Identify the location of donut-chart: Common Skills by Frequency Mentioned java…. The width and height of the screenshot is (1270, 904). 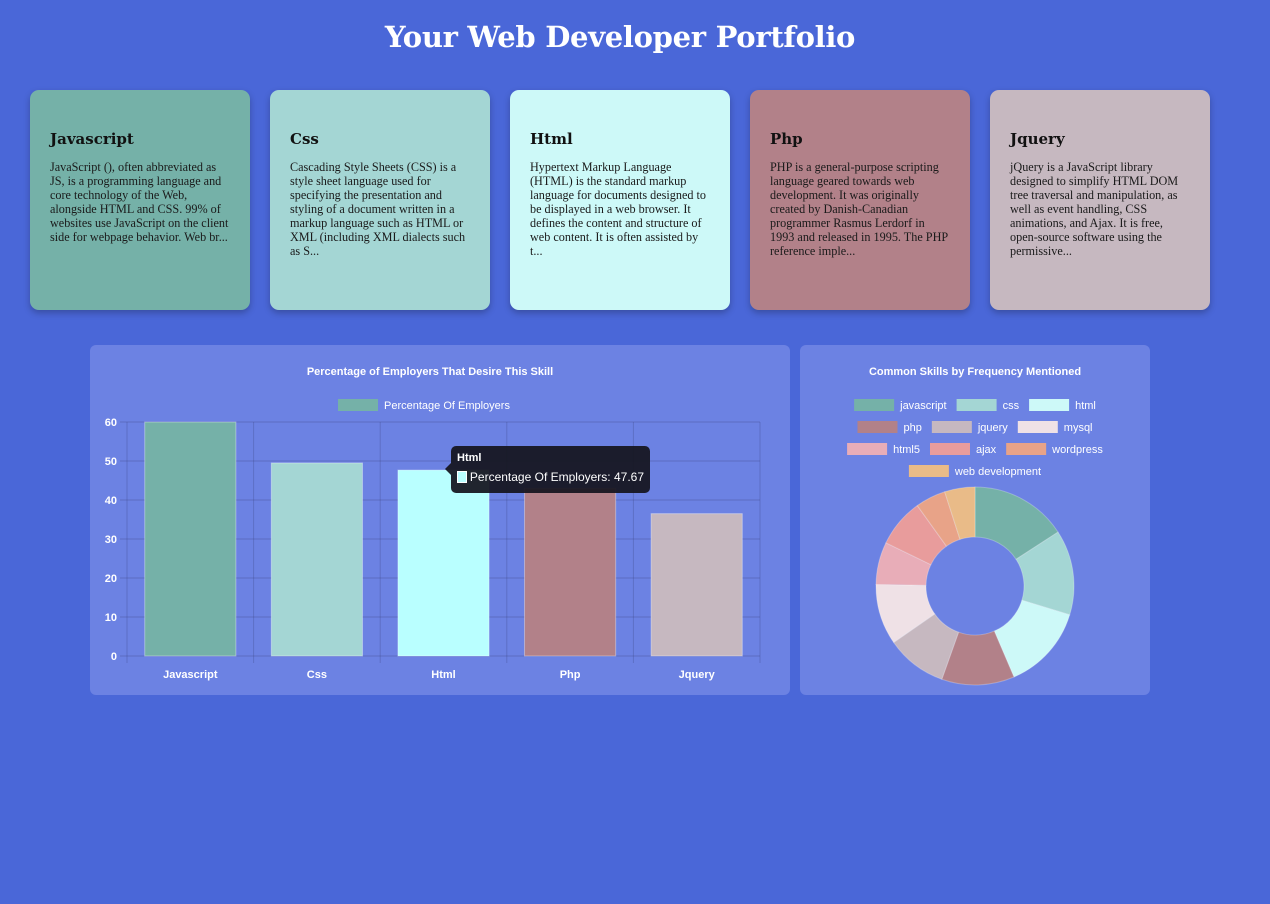
(975, 520).